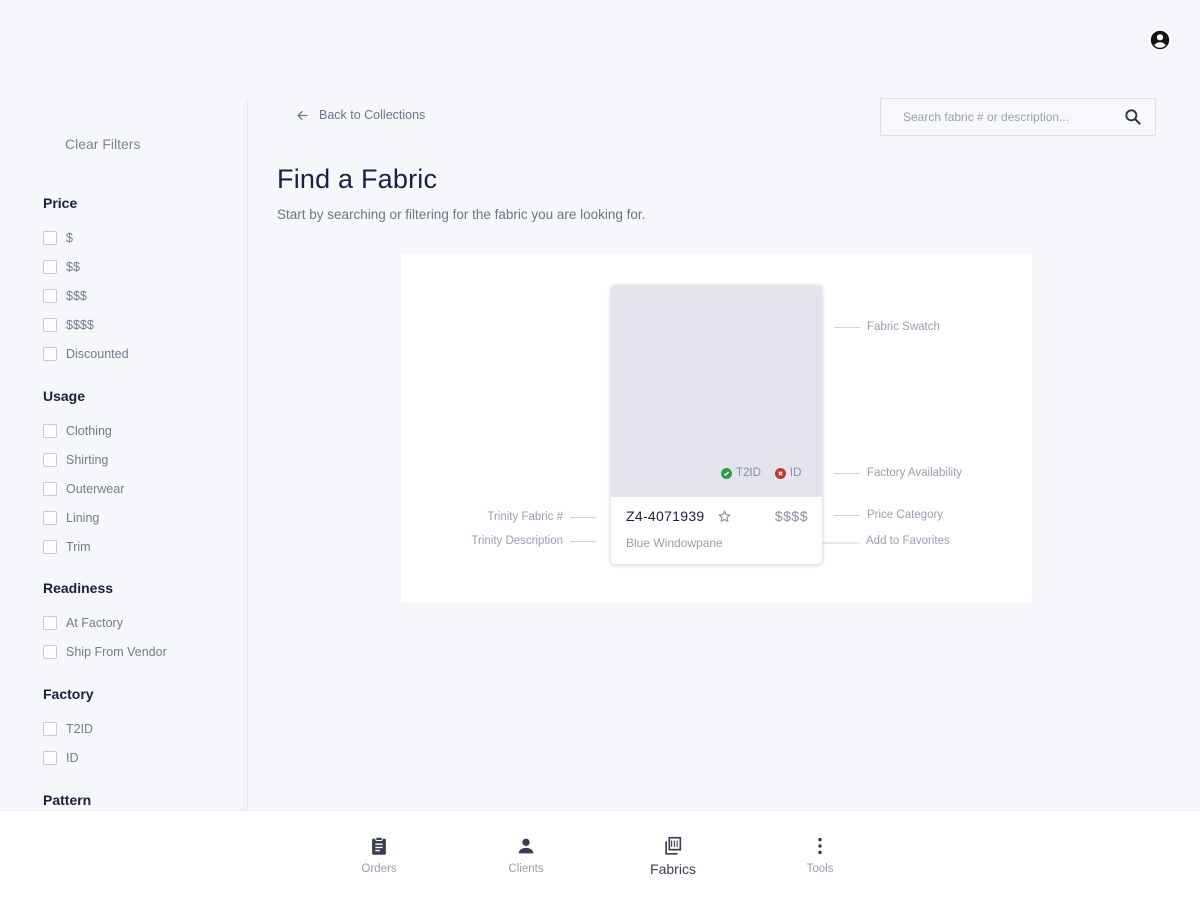 This screenshot has height=900, width=1200. I want to click on filter-option-label: Shirting, so click(87, 459).